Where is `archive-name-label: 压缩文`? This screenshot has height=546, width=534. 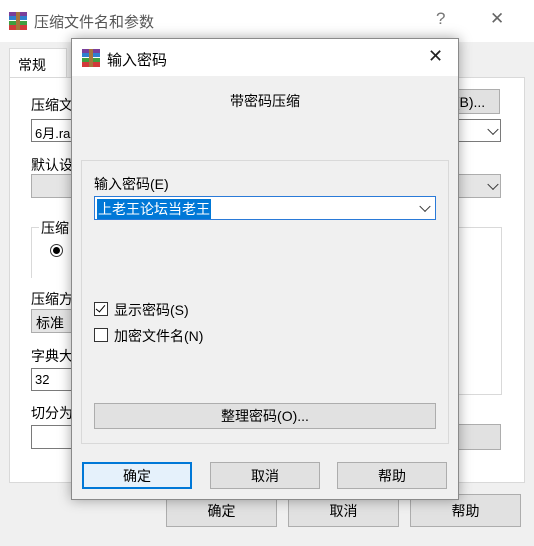 archive-name-label: 压缩文 is located at coordinates (52, 105).